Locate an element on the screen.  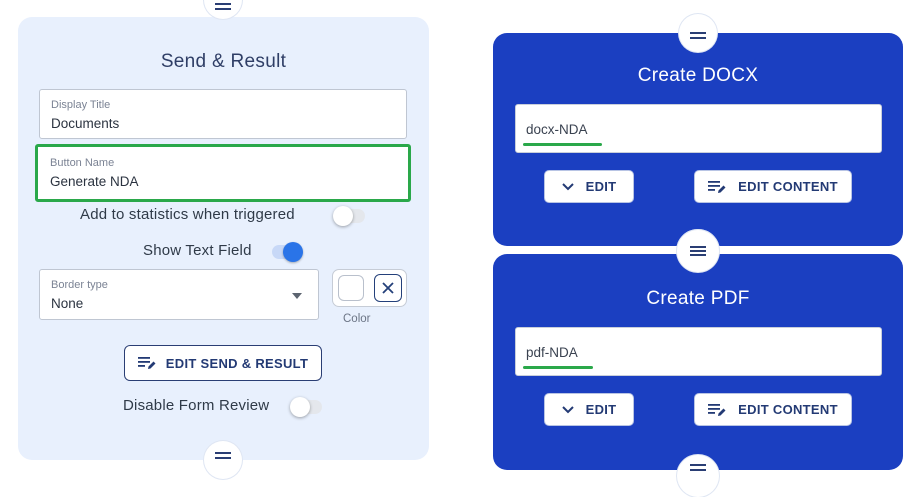
disable-form-review-toggle is located at coordinates (307, 407).